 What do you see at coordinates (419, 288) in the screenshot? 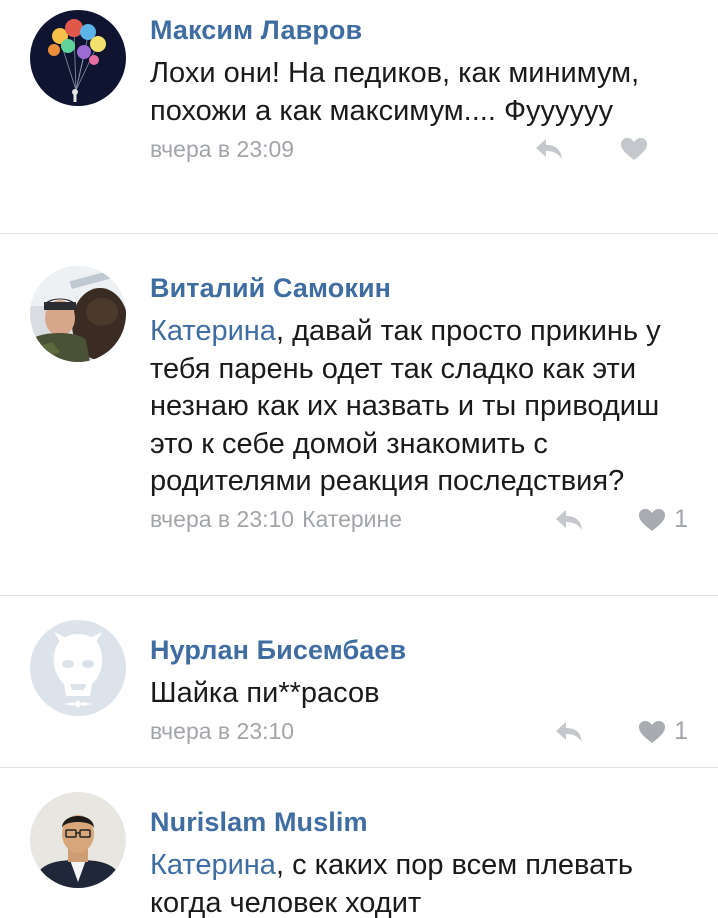
I see `comment-author: Виталий Самокин` at bounding box center [419, 288].